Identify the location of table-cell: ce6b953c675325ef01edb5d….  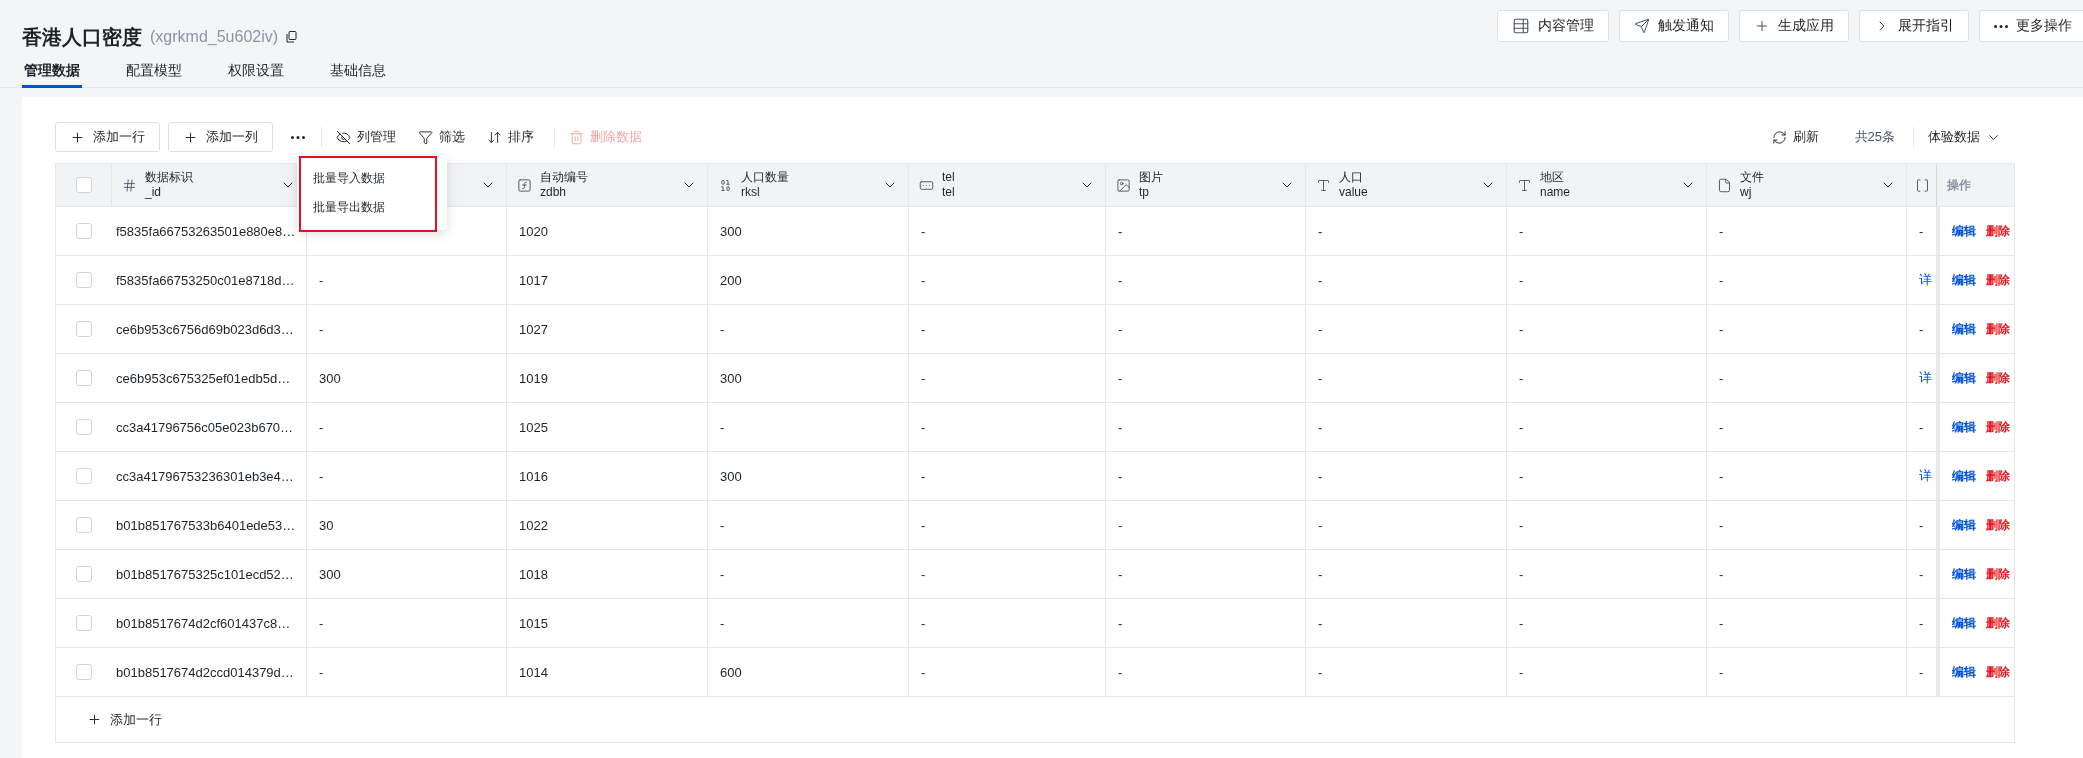
(203, 378).